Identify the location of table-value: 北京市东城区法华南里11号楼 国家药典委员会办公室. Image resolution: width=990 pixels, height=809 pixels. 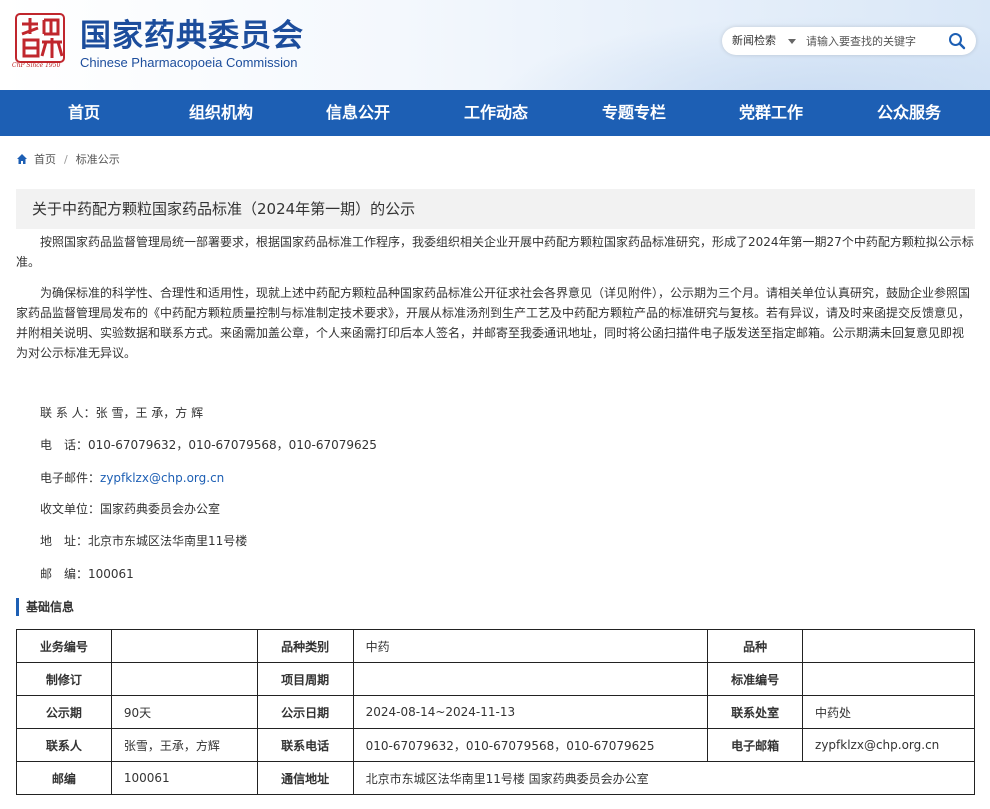
(664, 778).